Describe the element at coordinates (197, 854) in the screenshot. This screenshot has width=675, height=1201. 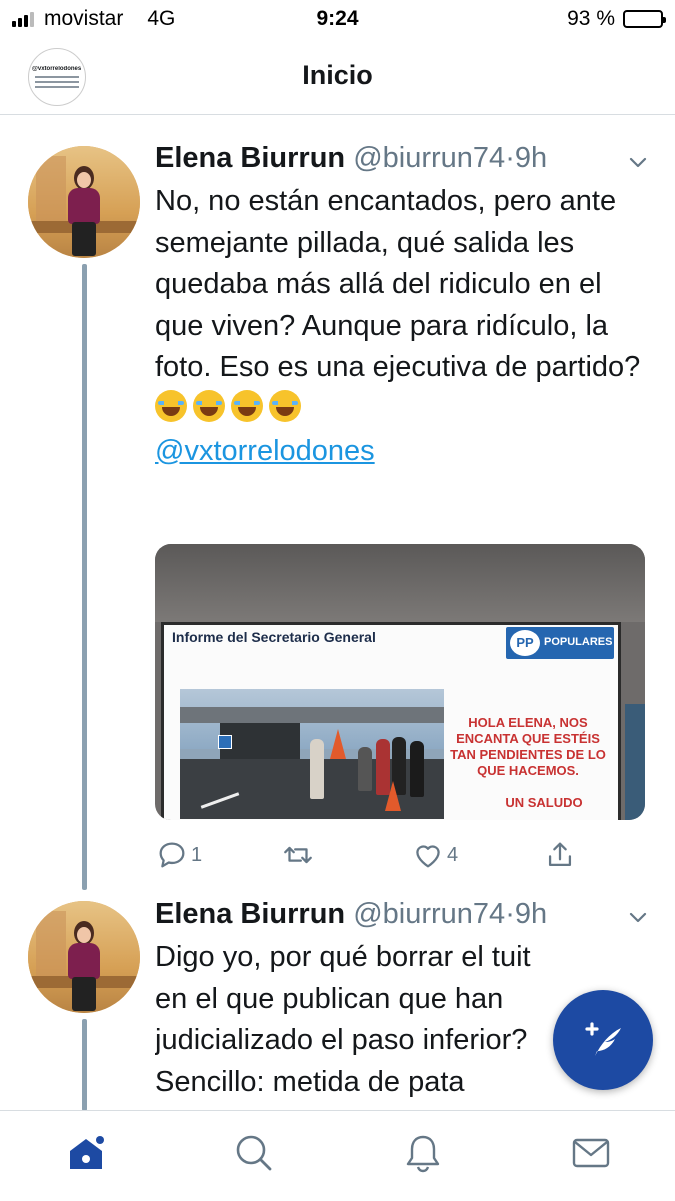
I see `reply-count: 1` at that location.